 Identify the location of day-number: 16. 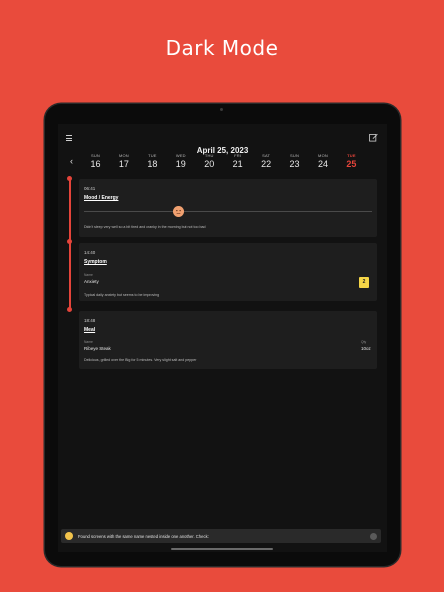
(95, 164).